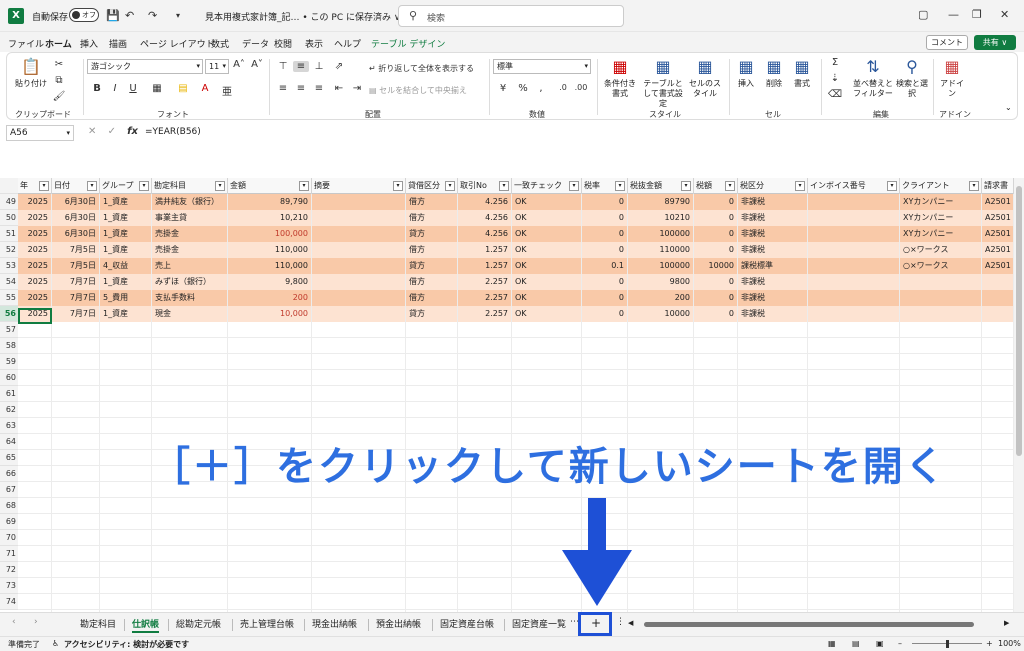 This screenshot has width=1024, height=651. I want to click on align-middle-icon: ≡, so click(301, 66).